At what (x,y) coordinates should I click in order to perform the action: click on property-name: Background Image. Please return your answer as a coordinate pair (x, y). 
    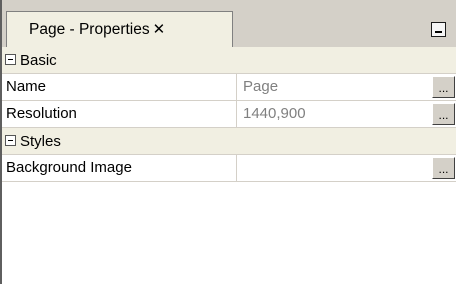
    Looking at the image, I should click on (119, 168).